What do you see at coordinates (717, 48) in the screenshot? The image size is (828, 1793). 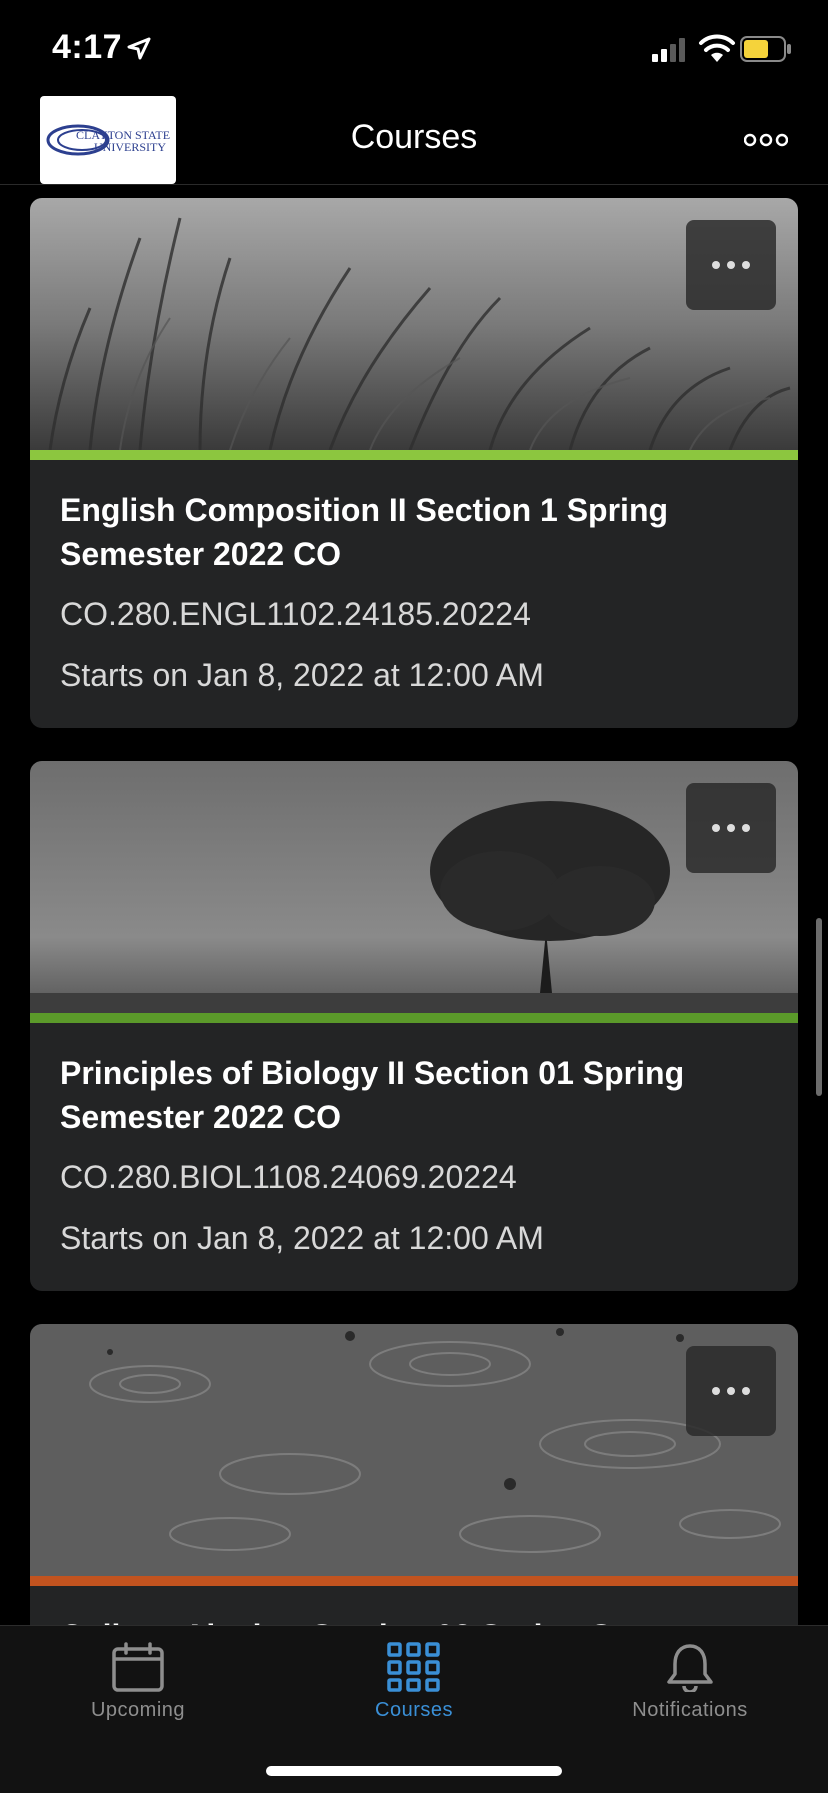 I see `wifi-icon` at bounding box center [717, 48].